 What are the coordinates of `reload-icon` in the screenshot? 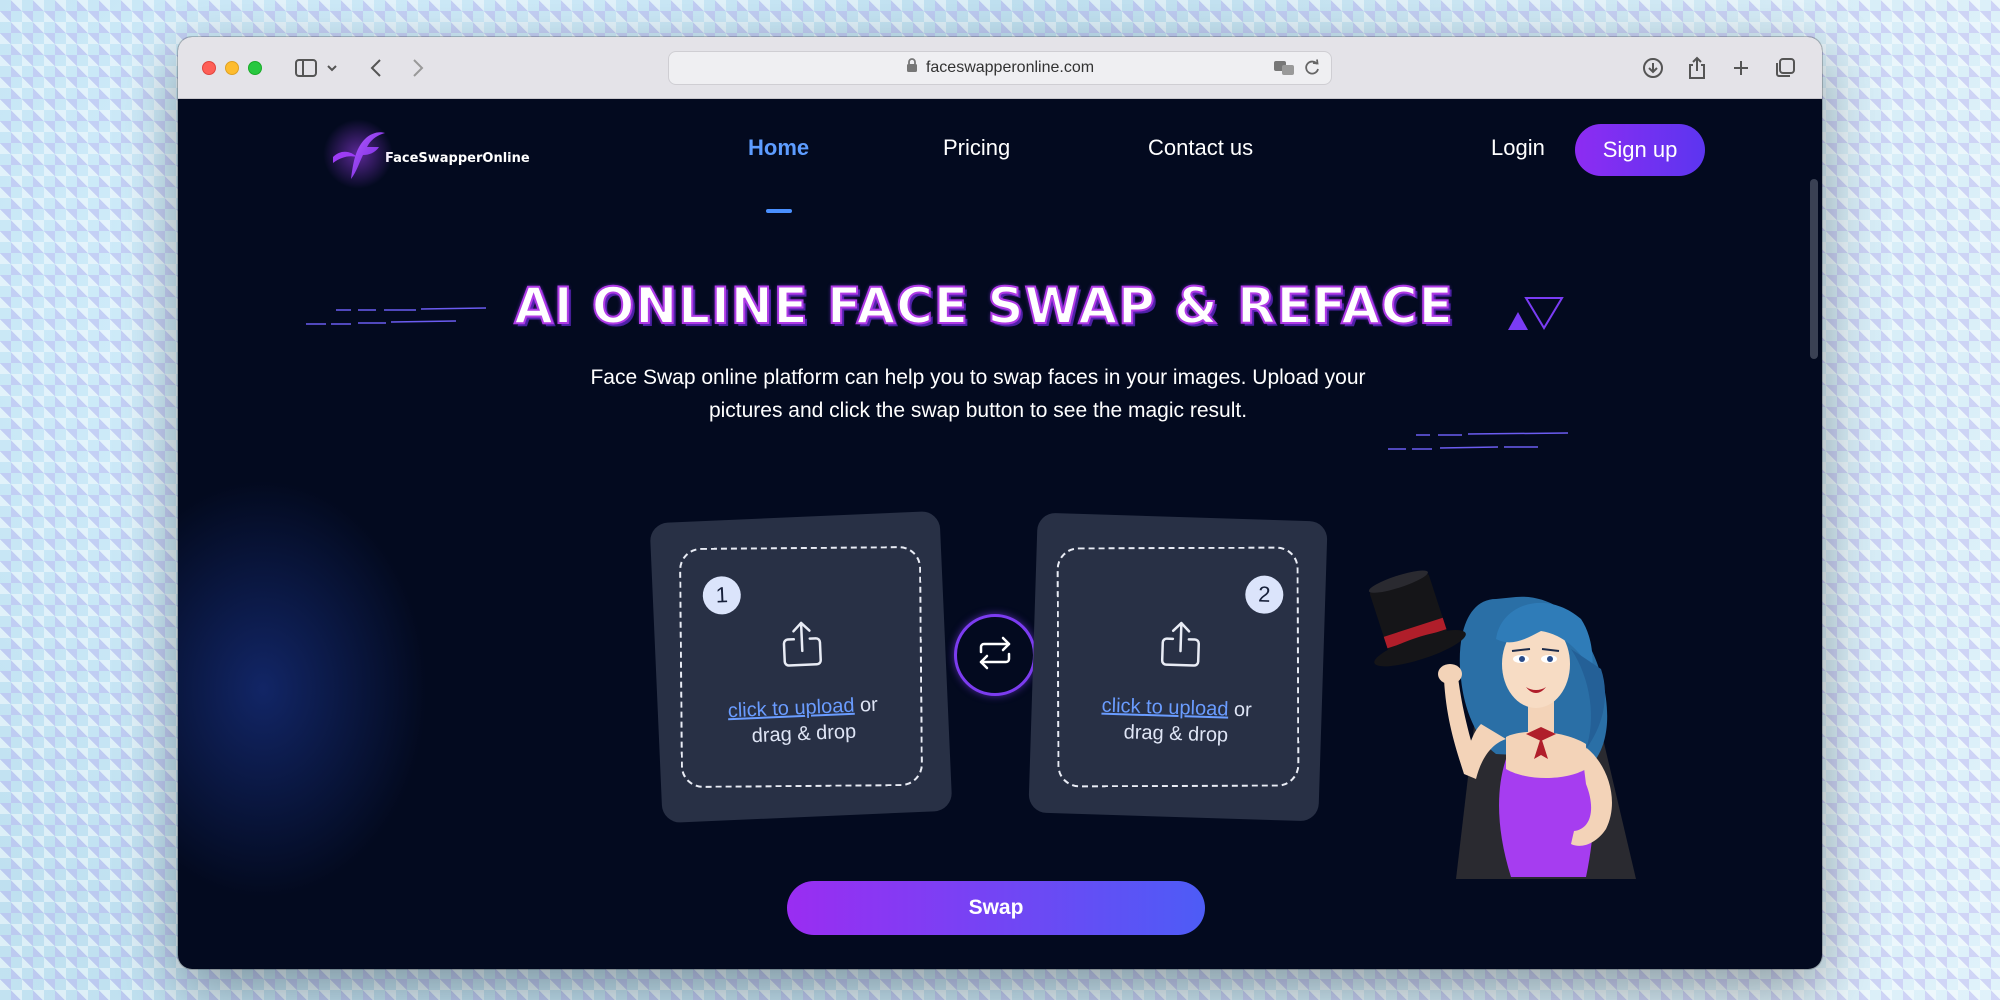 It's located at (1312, 70).